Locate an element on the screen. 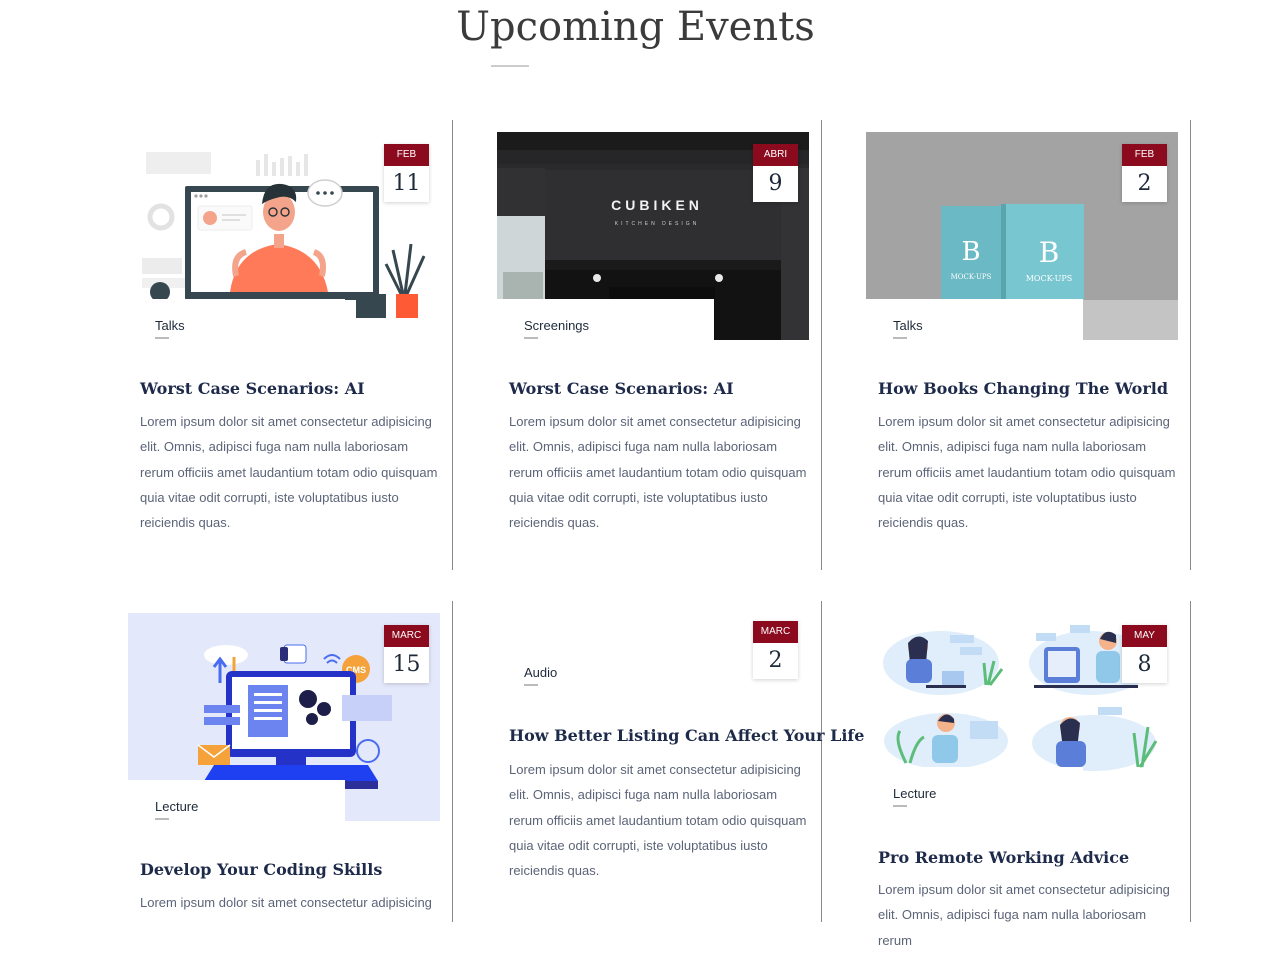 The width and height of the screenshot is (1271, 953). sign-subtitle: KITCHEN DESIGN is located at coordinates (657, 224).